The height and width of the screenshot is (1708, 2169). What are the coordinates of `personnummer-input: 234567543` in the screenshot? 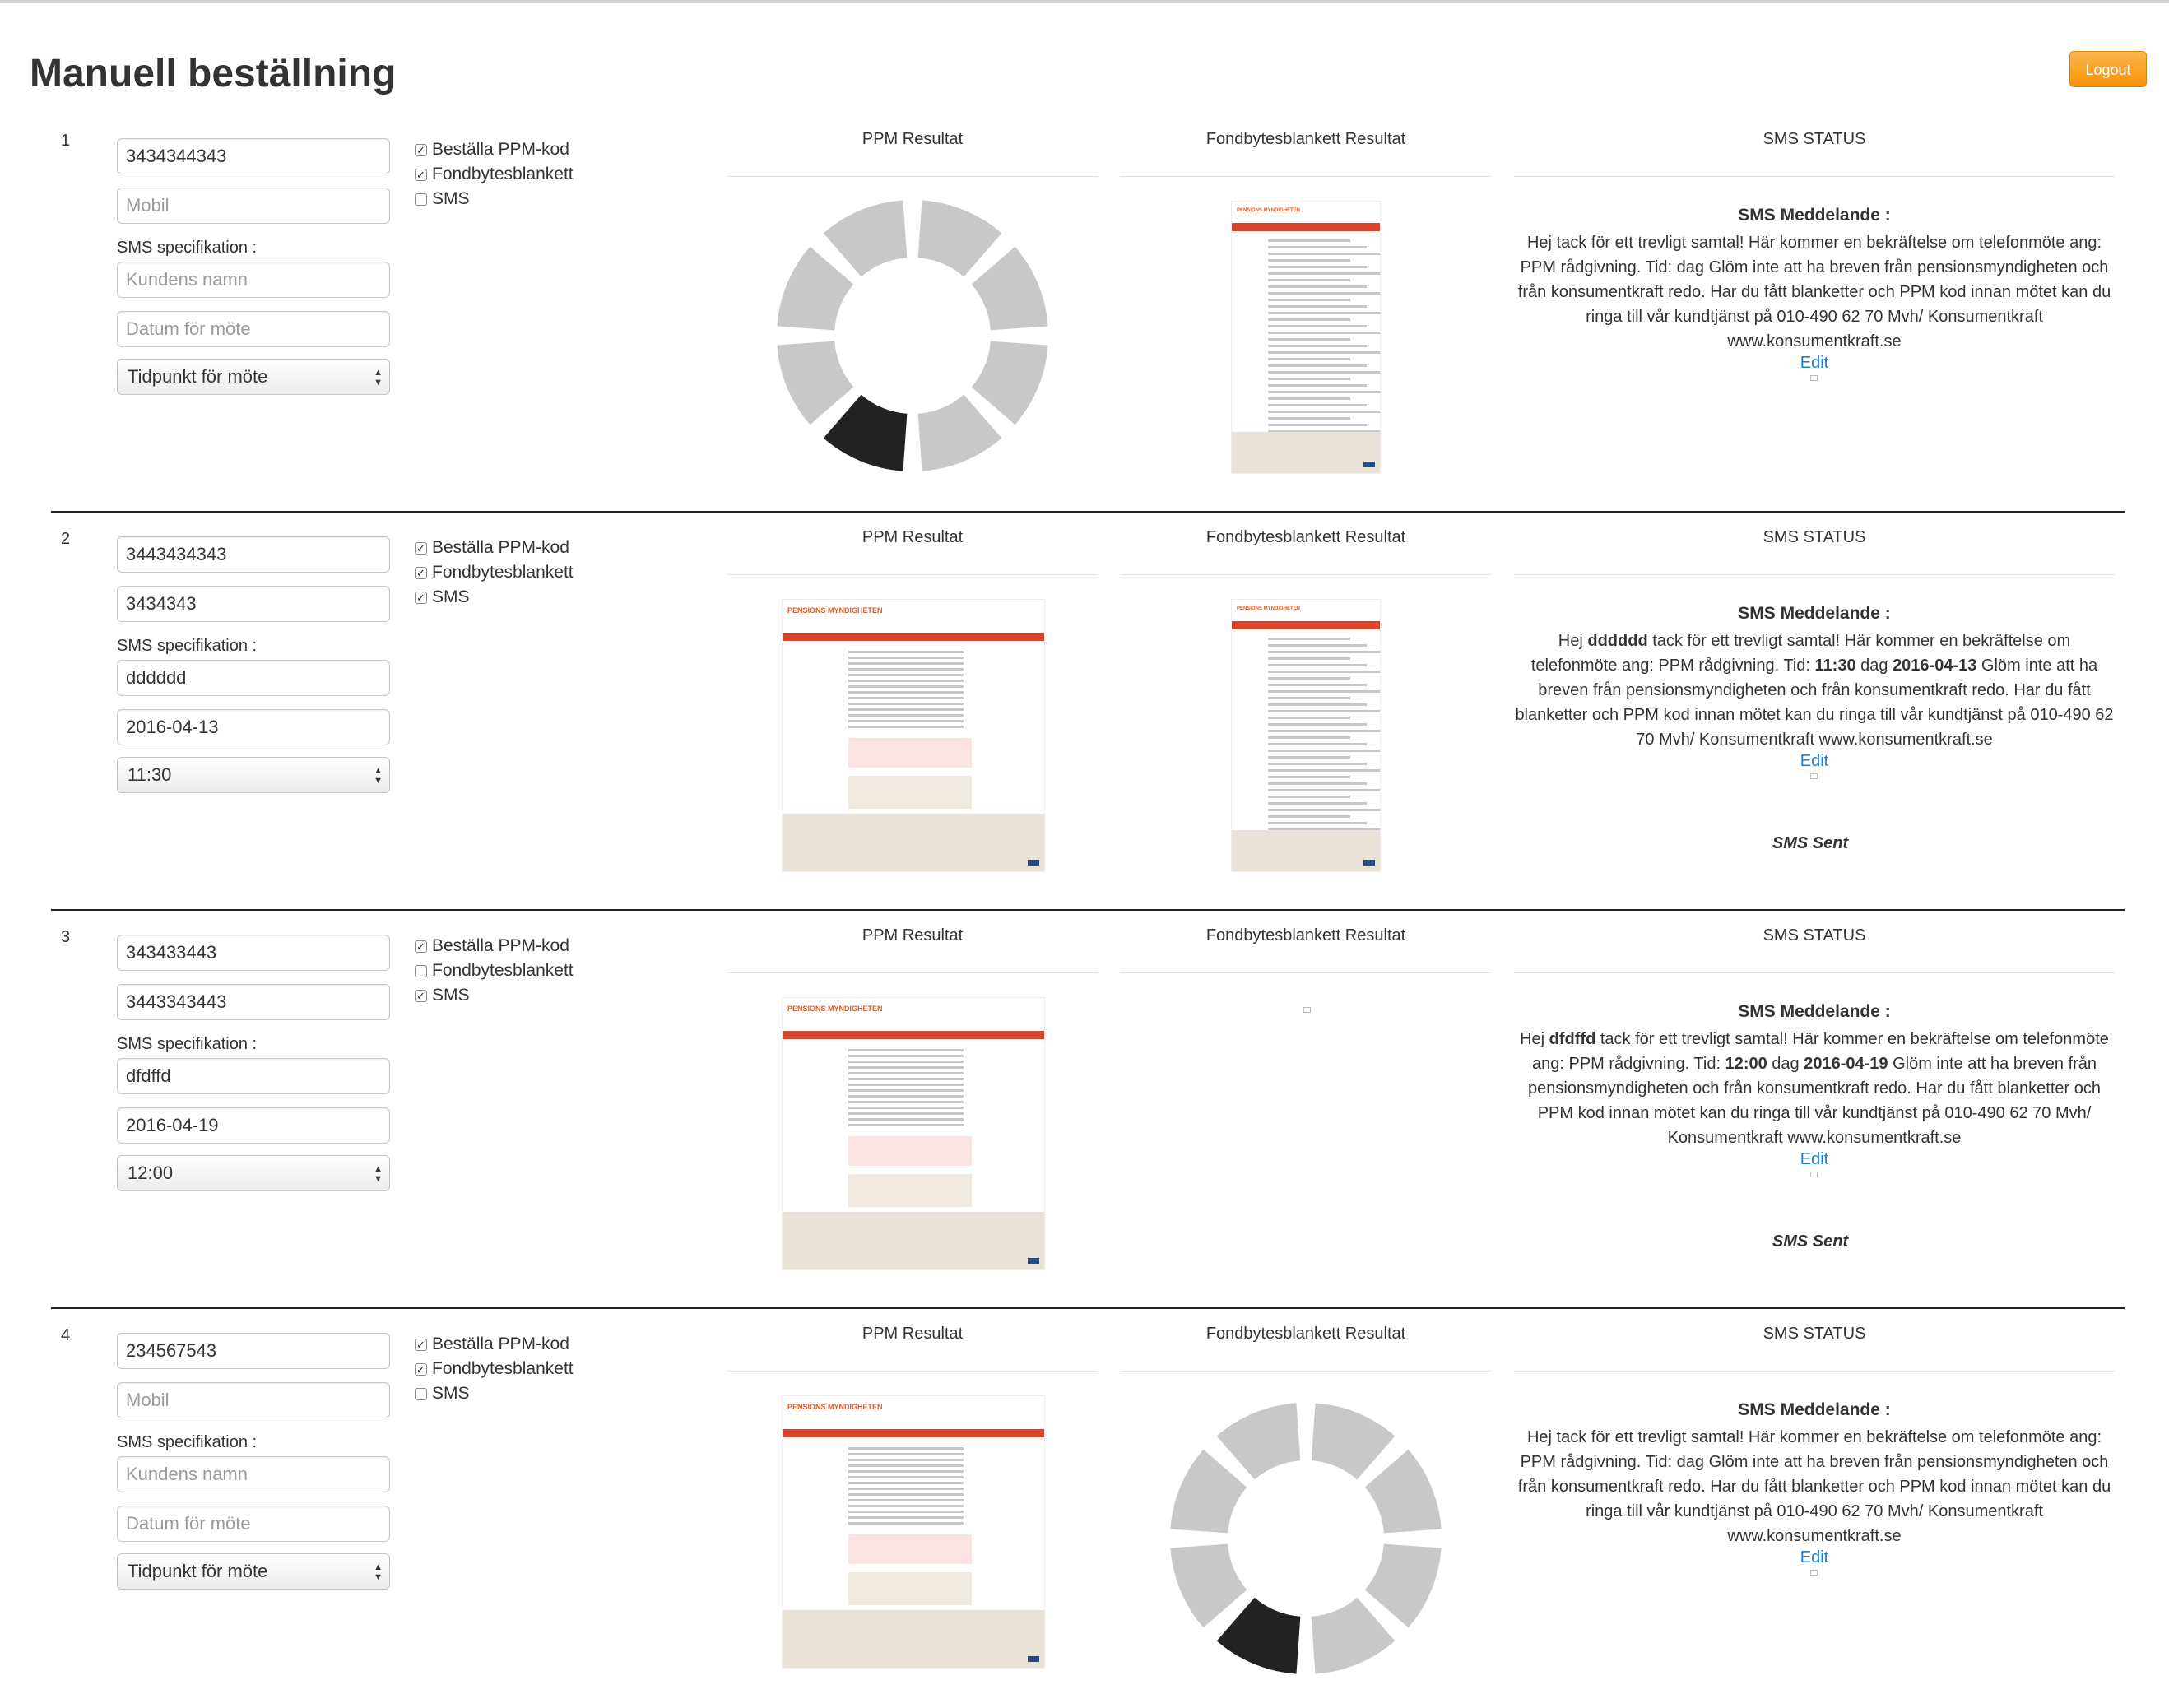 It's located at (253, 1351).